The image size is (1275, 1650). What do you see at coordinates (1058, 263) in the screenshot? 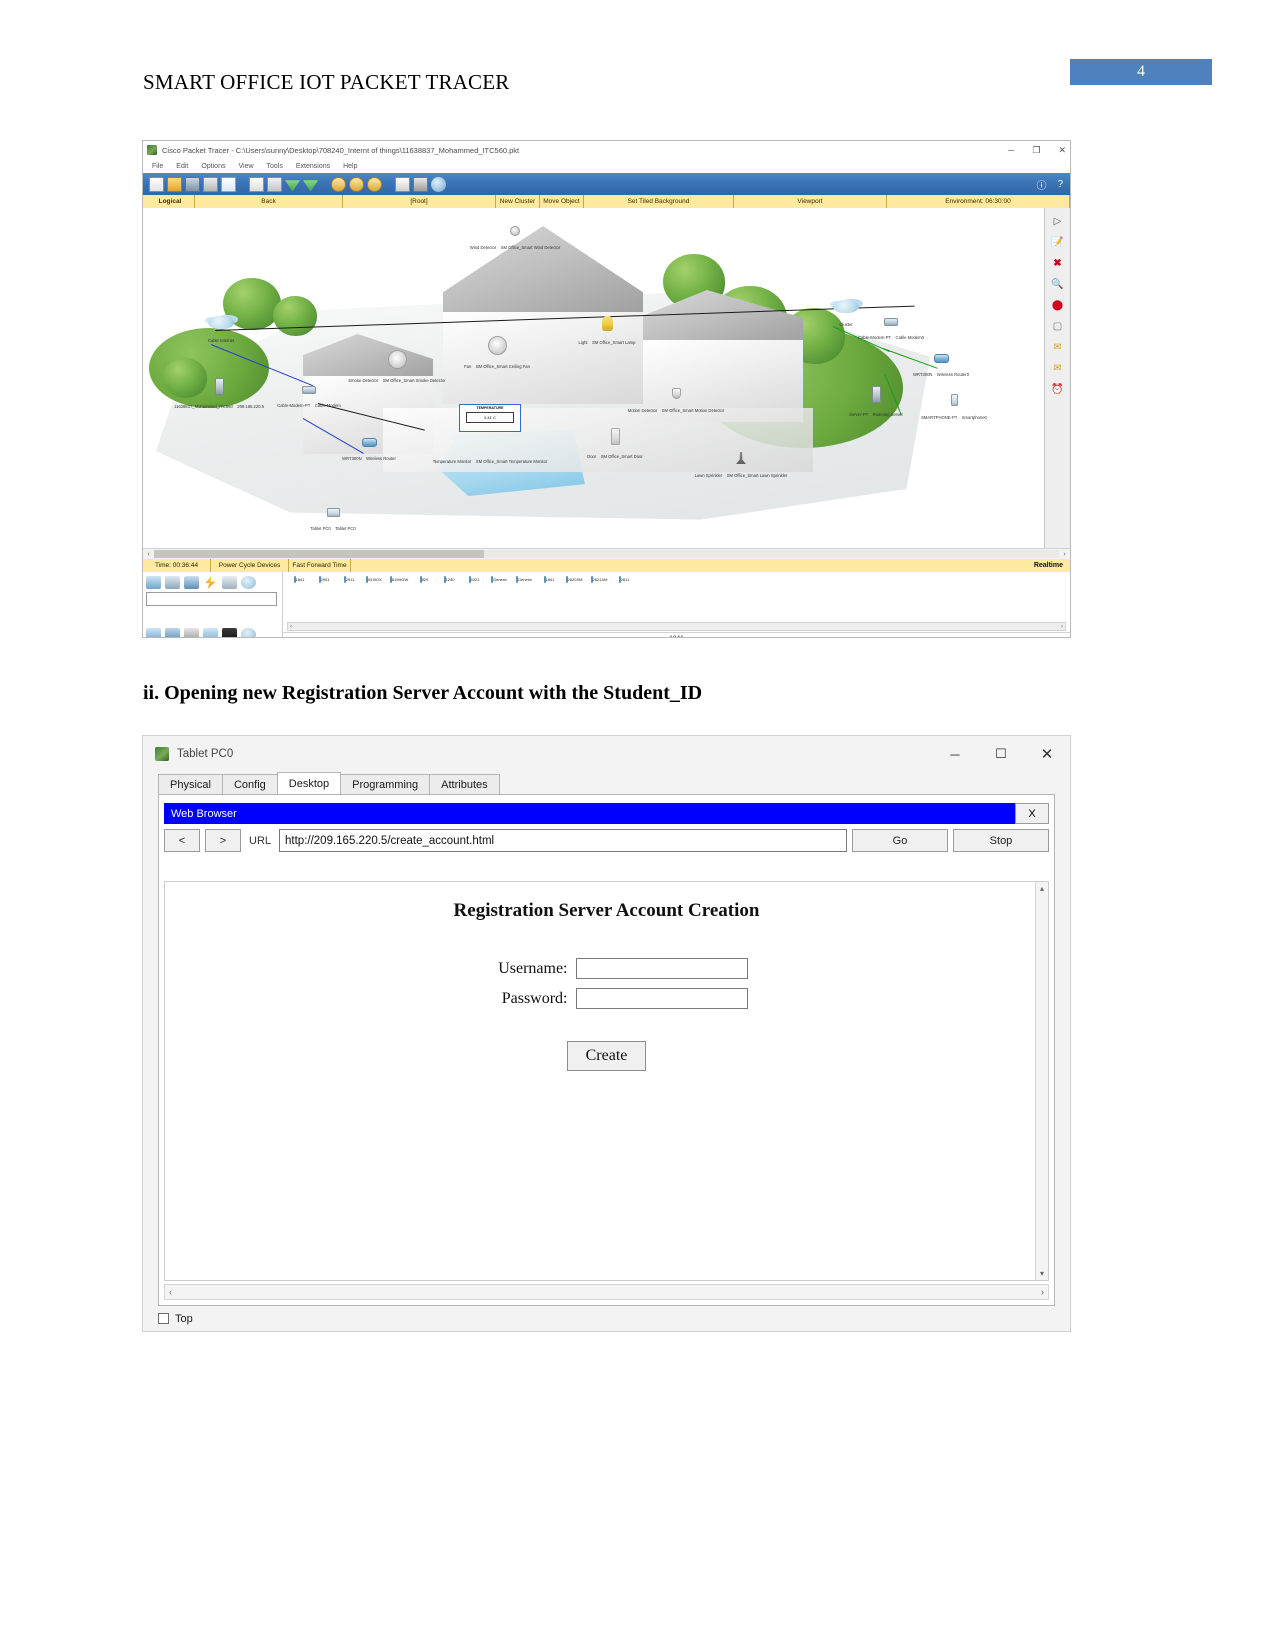
I see `delete-tool-icon: ✖` at bounding box center [1058, 263].